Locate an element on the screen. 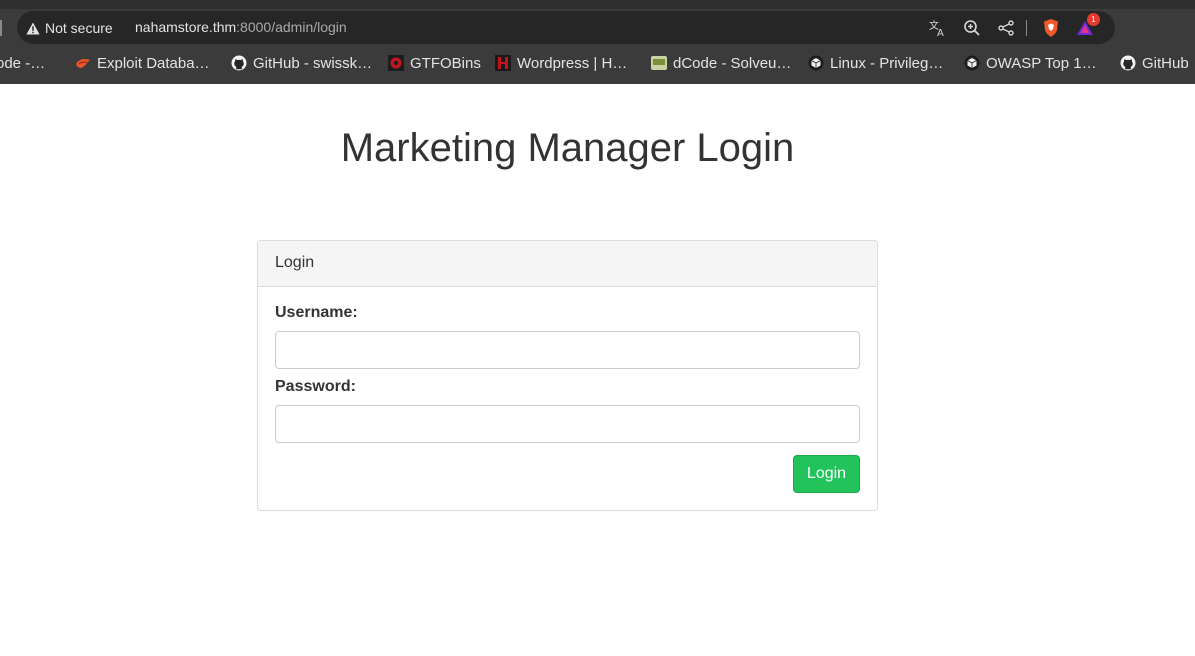 The width and height of the screenshot is (1195, 656). panel-heading: Login is located at coordinates (567, 264).